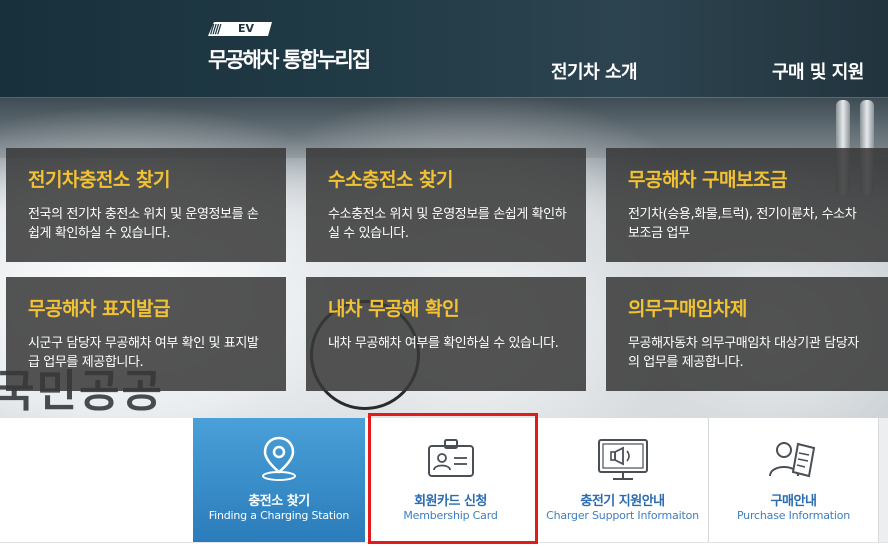  I want to click on quick-find-charging-station: 충전소 찾기 Finding a Charging Station, so click(279, 480).